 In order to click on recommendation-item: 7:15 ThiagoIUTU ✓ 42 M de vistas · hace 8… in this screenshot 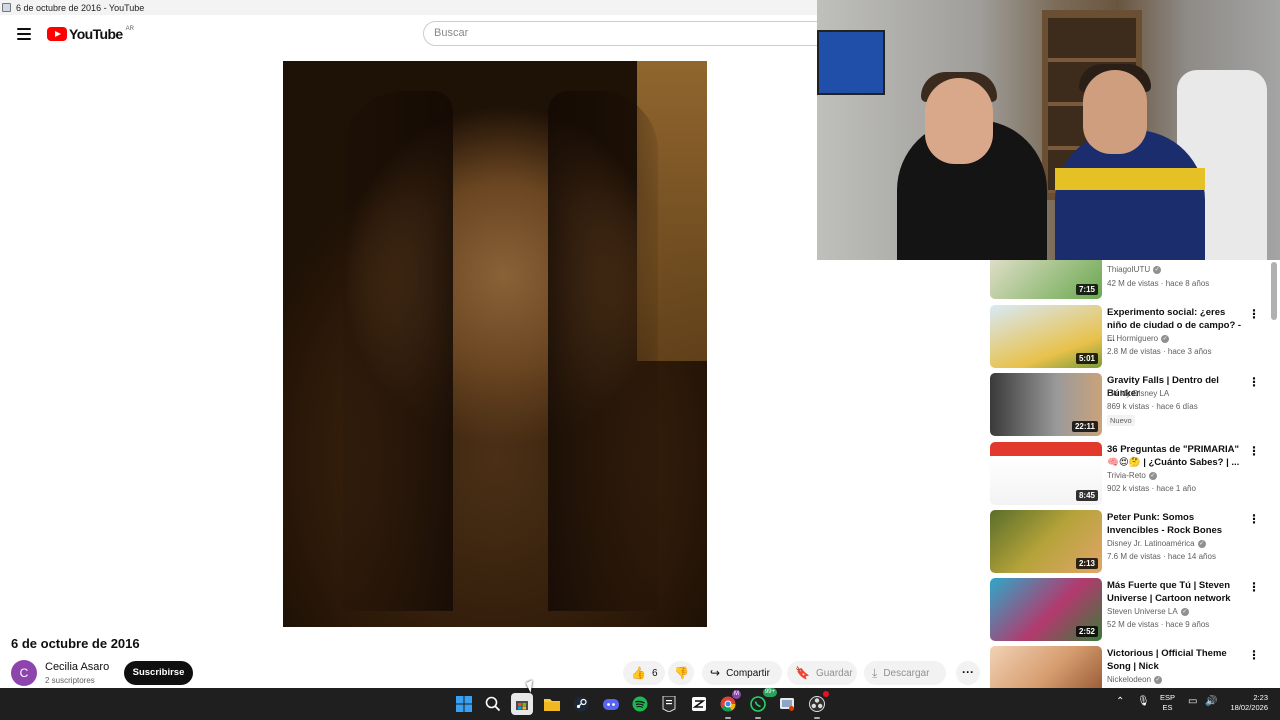, I will do `click(1130, 280)`.